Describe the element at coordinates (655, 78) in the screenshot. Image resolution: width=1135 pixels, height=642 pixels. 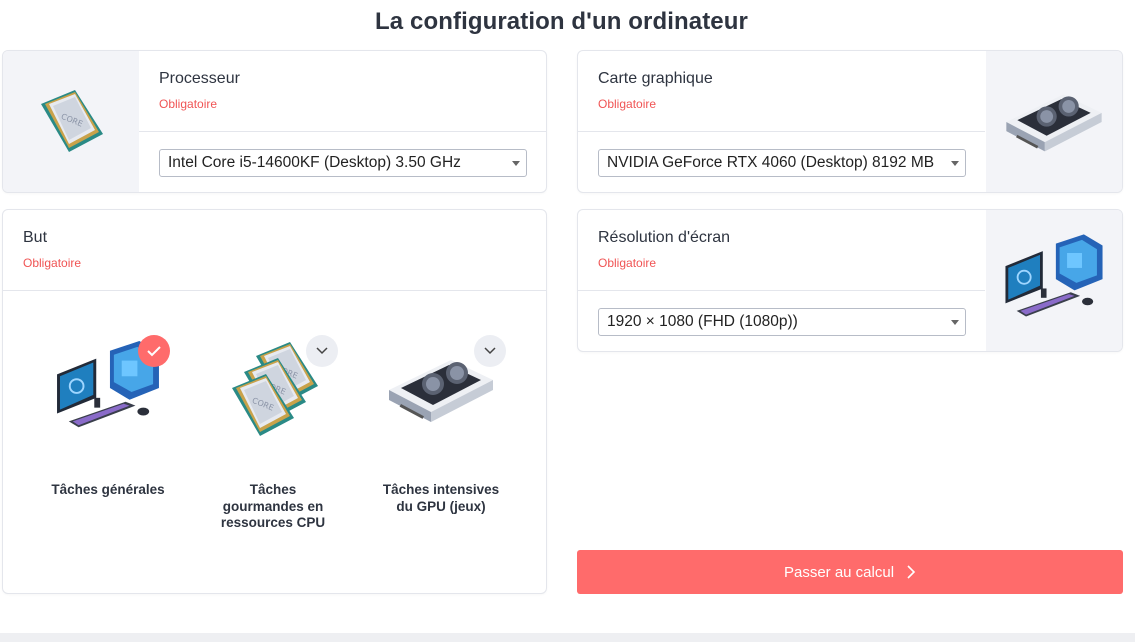
I see `gpu-label: Carte graphique` at that location.